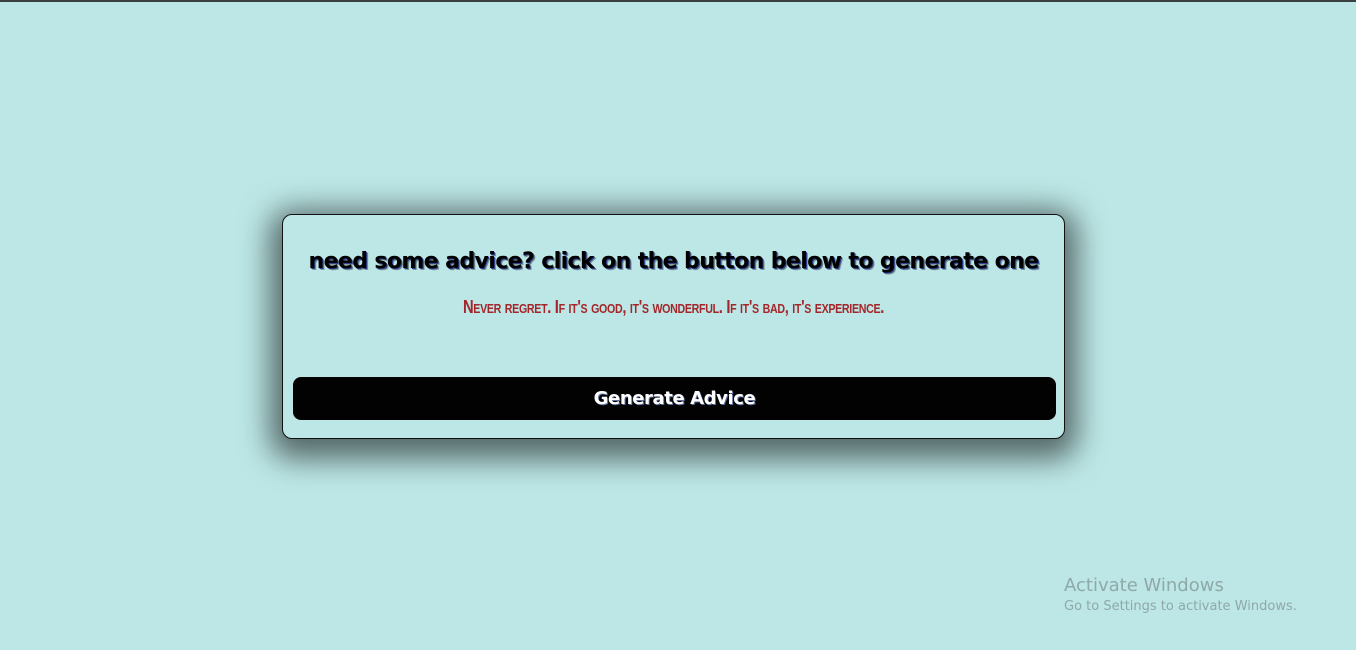 Image resolution: width=1356 pixels, height=650 pixels. I want to click on watermark-subtitle: Go to Settings to activate Windows., so click(1180, 606).